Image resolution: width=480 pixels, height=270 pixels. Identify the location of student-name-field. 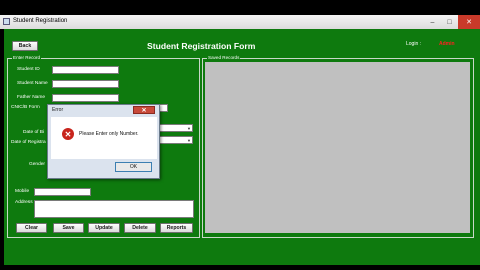
(85, 84).